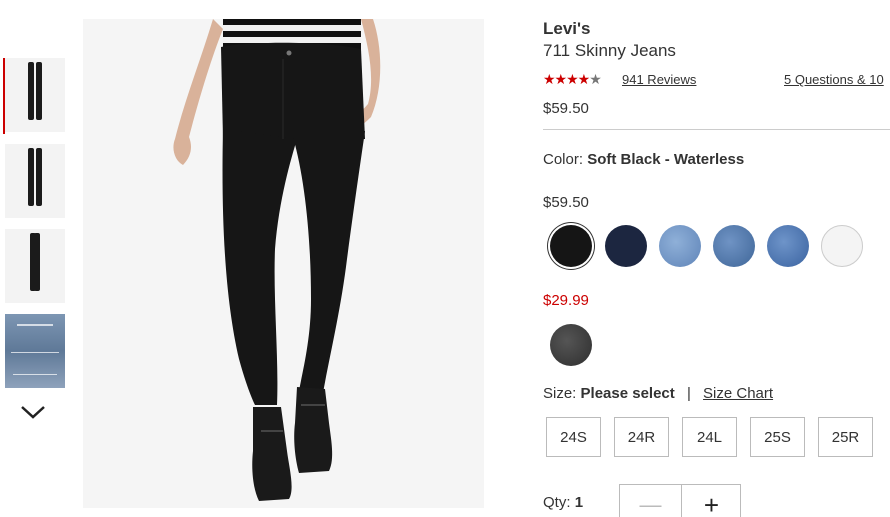  Describe the element at coordinates (571, 345) in the screenshot. I see `swatch-charcoal` at that location.